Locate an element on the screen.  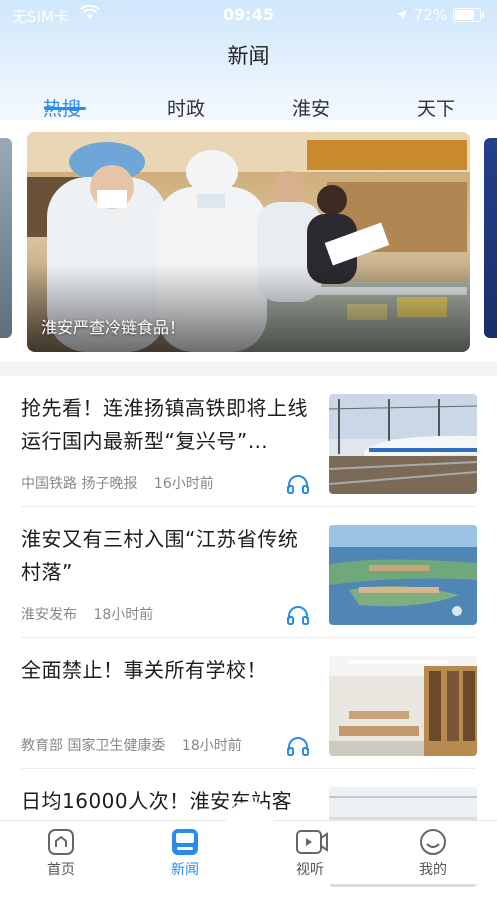
news-source: 教育部 国家卫生健康委 is located at coordinates (93, 746).